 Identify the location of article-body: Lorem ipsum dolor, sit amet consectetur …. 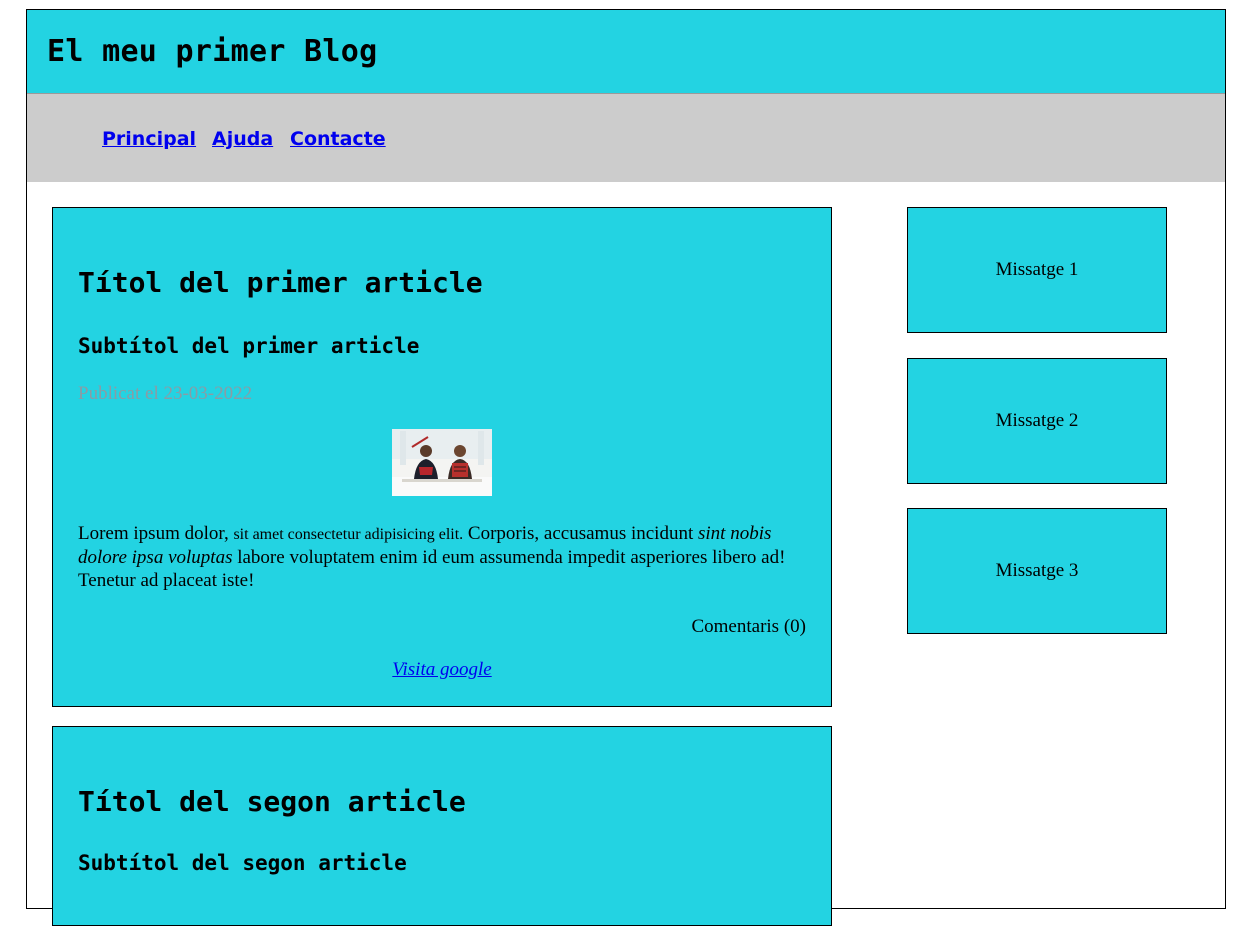
(443, 557).